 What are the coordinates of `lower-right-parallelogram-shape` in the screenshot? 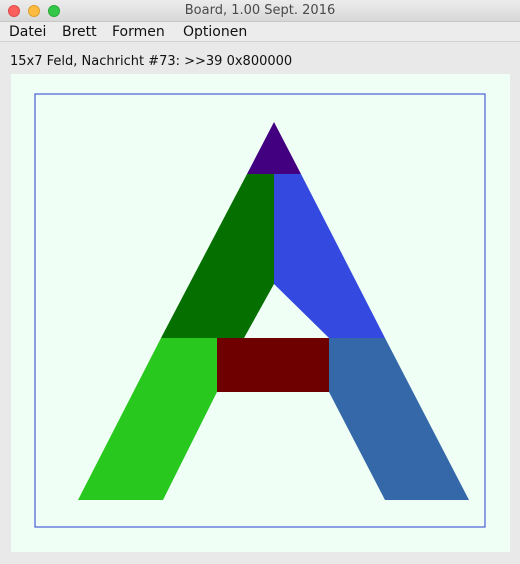 It's located at (399, 419).